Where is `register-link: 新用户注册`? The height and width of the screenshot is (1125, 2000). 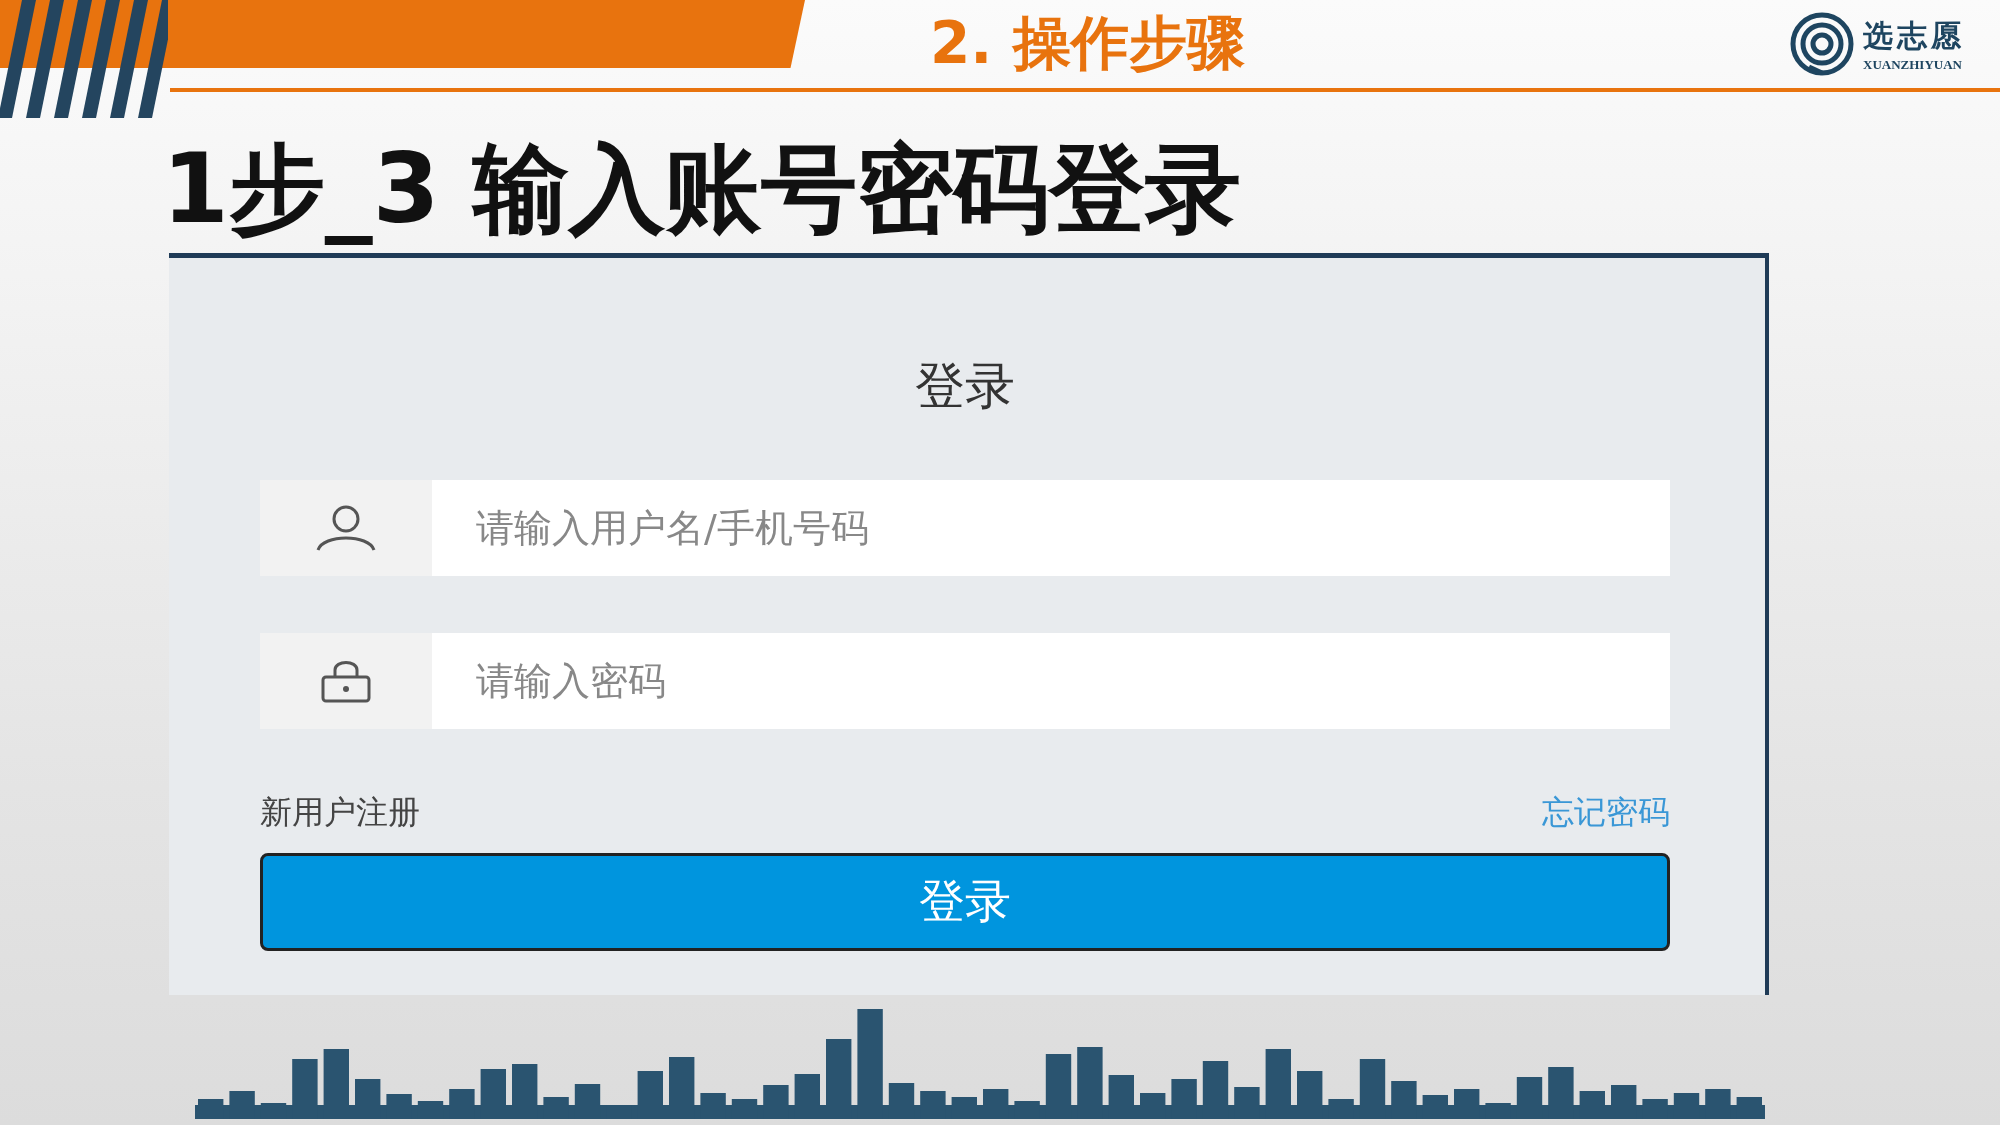 register-link: 新用户注册 is located at coordinates (340, 813).